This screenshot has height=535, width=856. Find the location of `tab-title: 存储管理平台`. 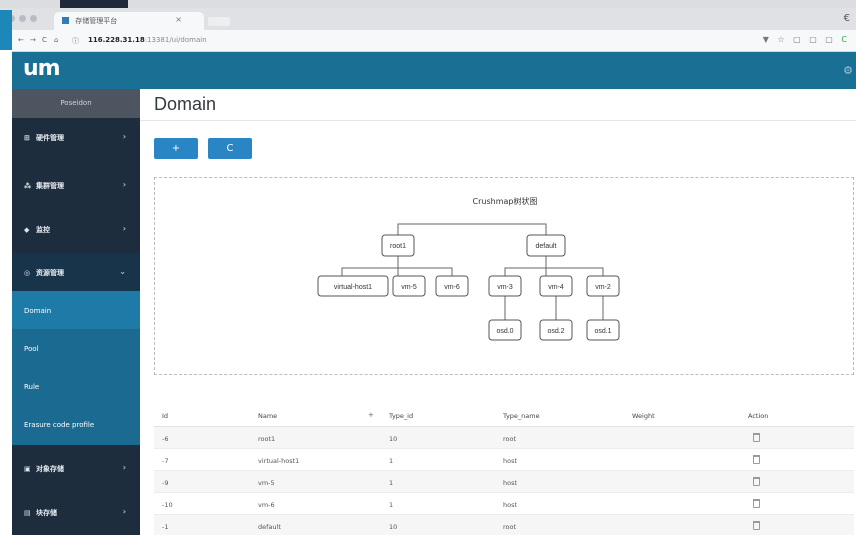

tab-title: 存储管理平台 is located at coordinates (96, 21).